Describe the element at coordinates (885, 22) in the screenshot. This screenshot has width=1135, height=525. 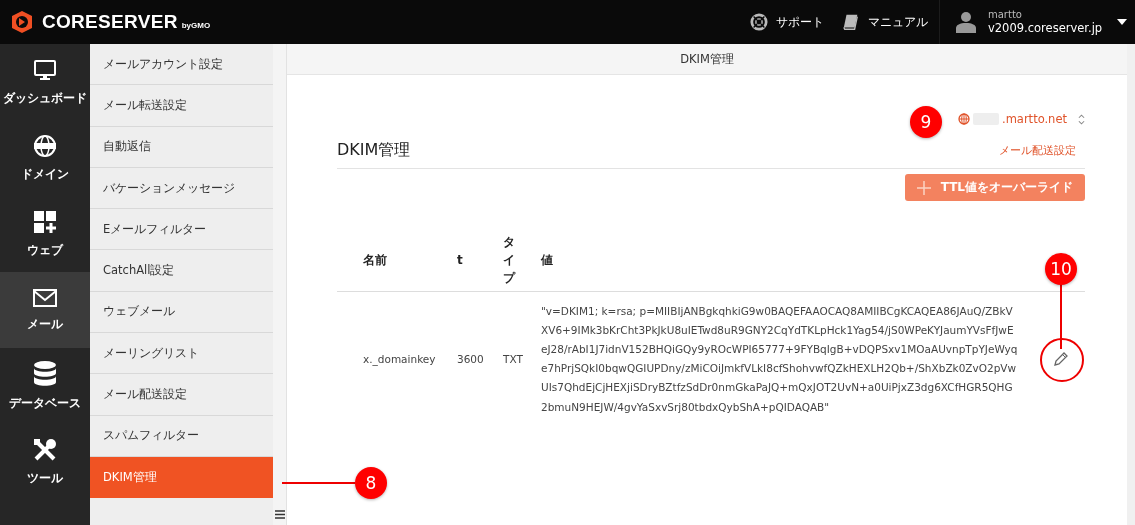
I see `header-link: マニュアル` at that location.